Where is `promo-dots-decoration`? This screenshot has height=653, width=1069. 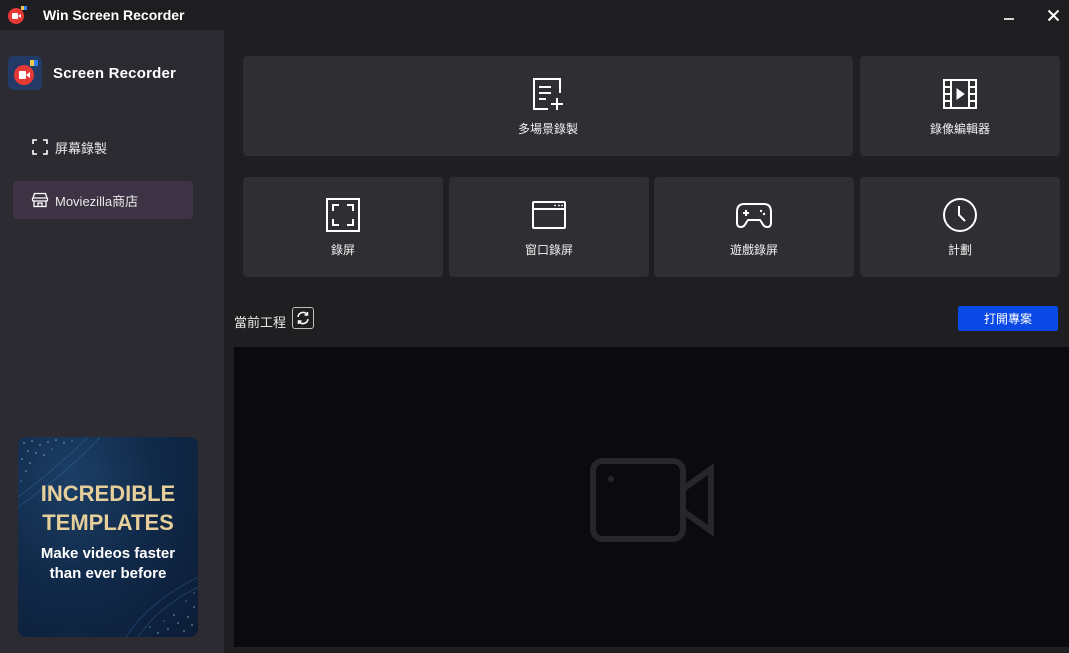
promo-dots-decoration is located at coordinates (108, 537).